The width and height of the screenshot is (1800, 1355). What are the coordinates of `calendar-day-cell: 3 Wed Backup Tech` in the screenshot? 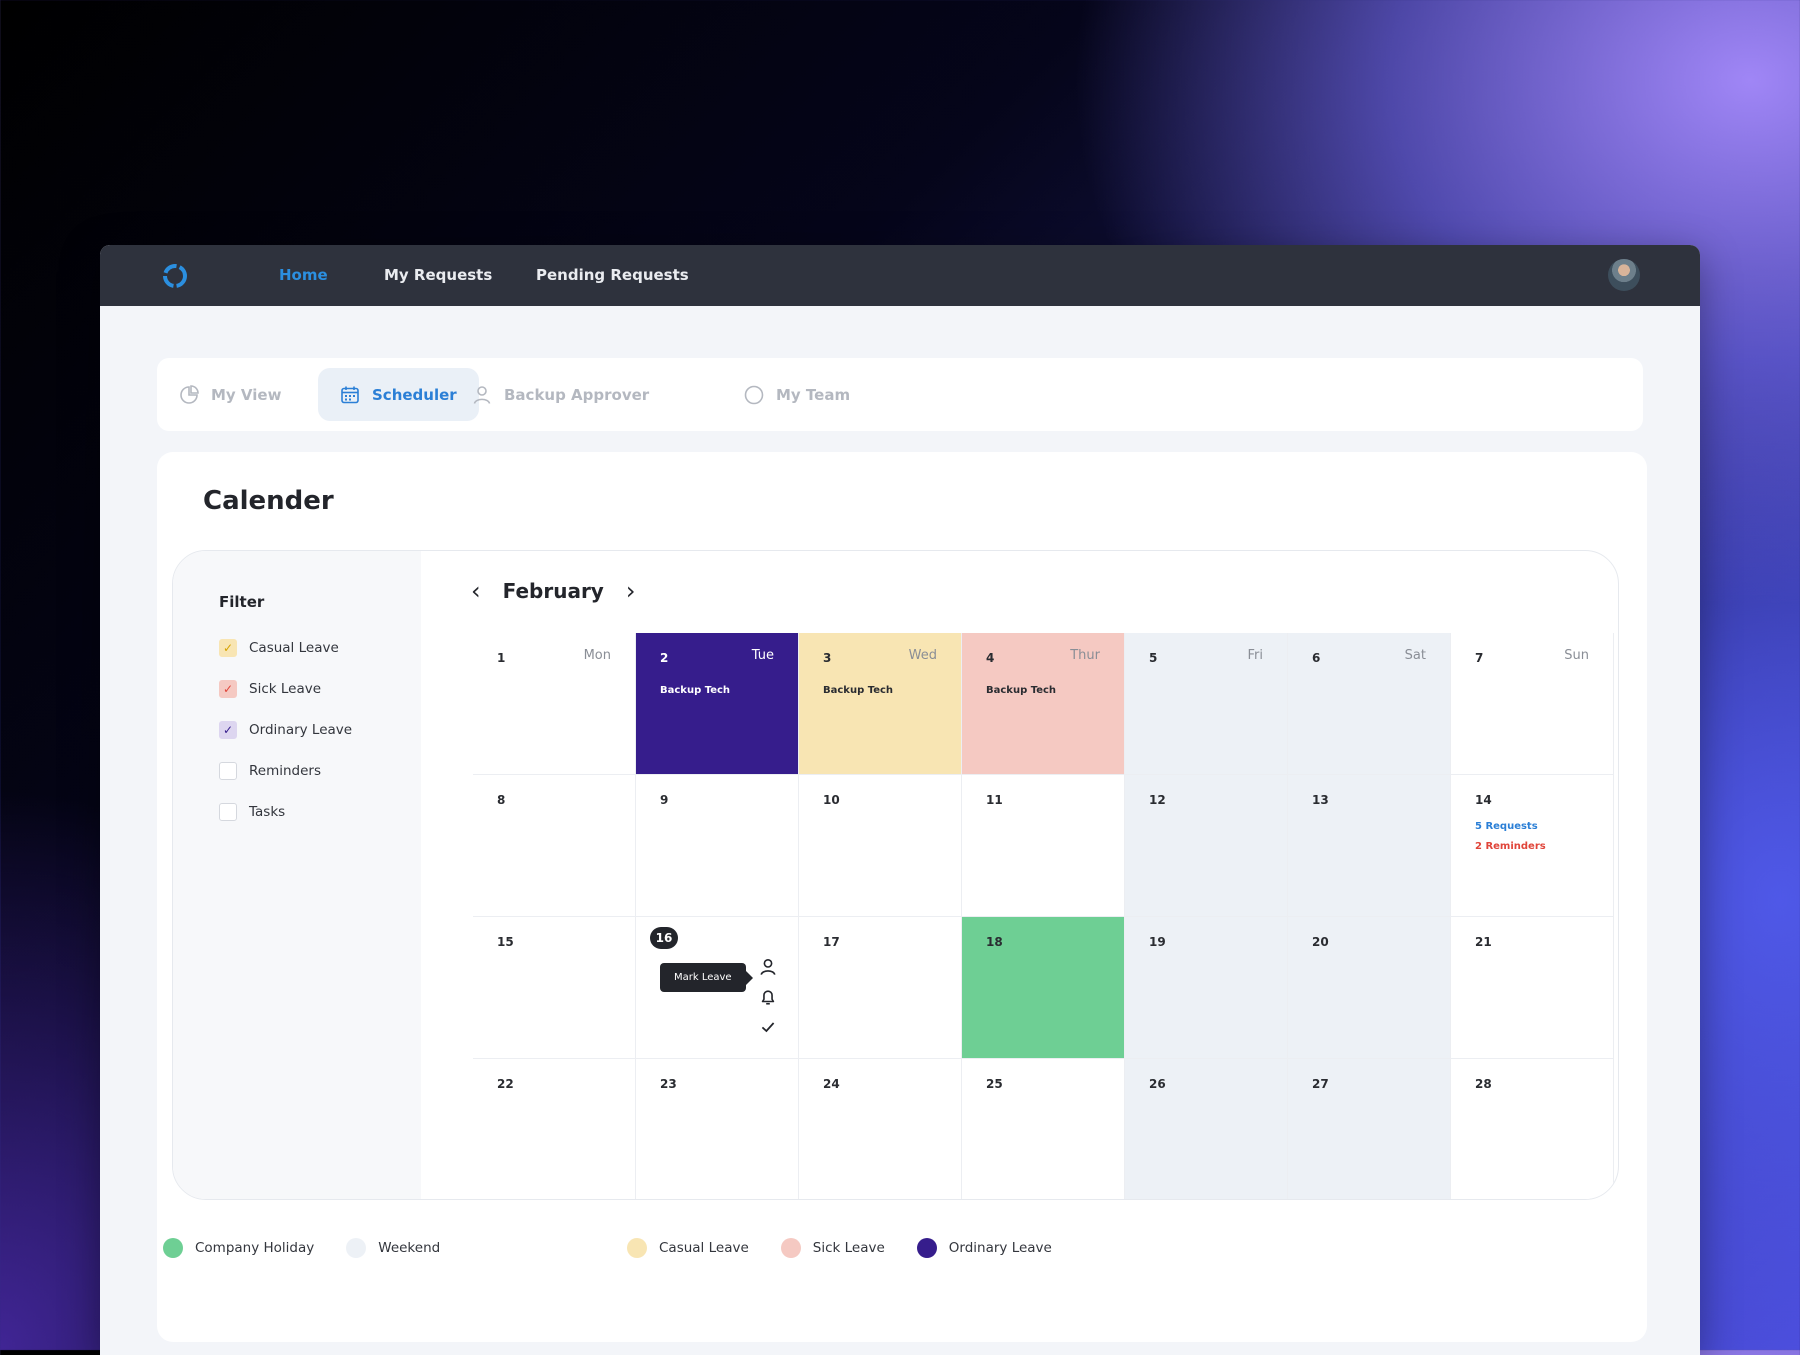 It's located at (880, 704).